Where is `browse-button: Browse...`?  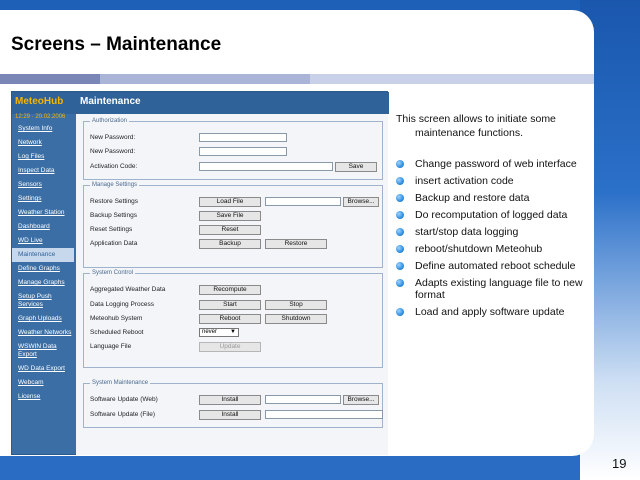 browse-button: Browse... is located at coordinates (361, 202).